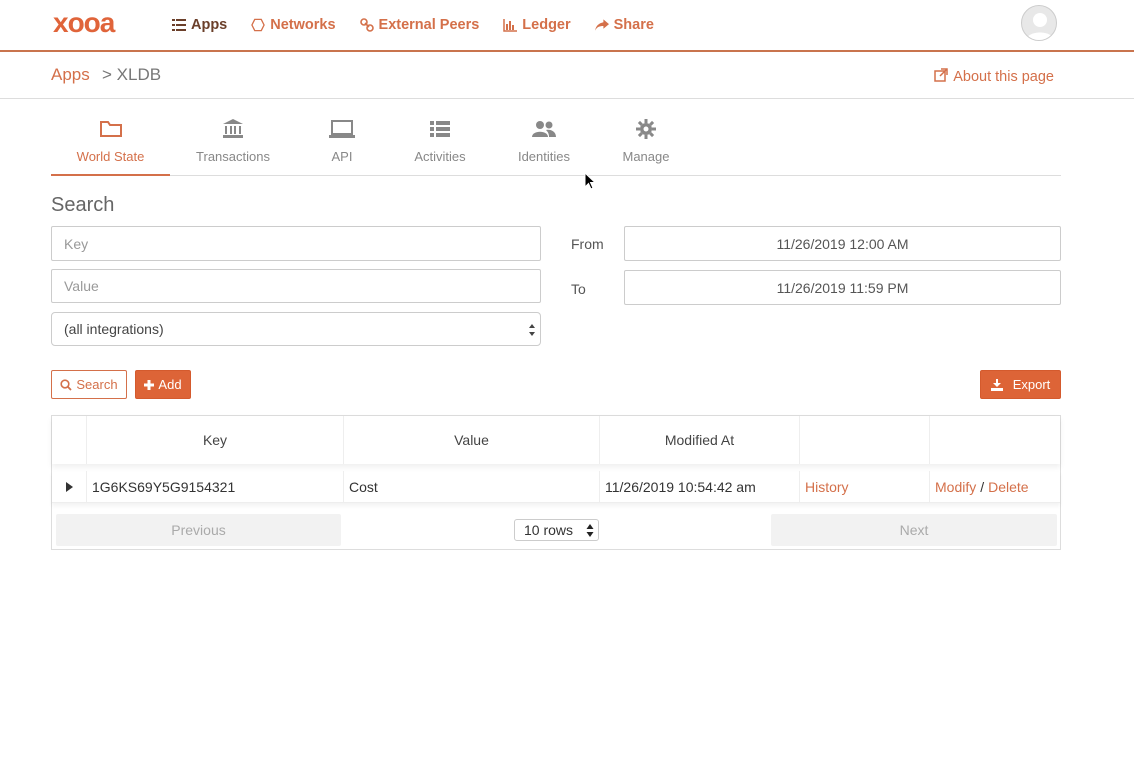  What do you see at coordinates (303, 25) in the screenshot?
I see `nav-networks-label: Networks` at bounding box center [303, 25].